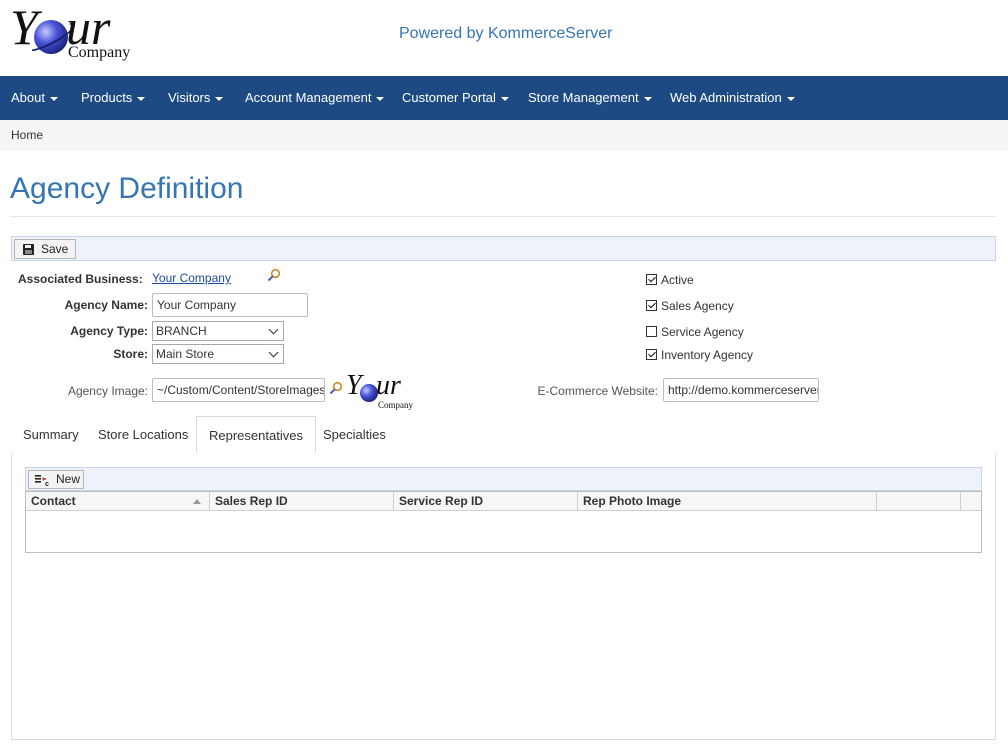  I want to click on checkbox-label: Active, so click(677, 280).